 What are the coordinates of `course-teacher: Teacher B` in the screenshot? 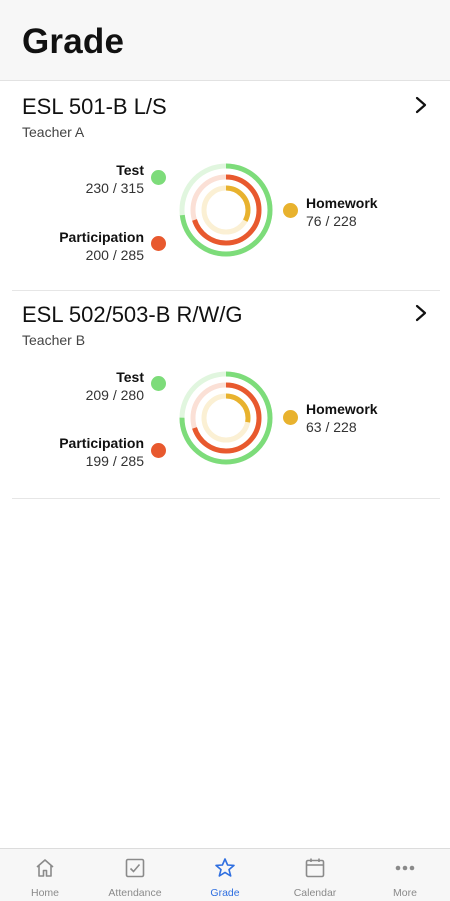 It's located at (54, 340).